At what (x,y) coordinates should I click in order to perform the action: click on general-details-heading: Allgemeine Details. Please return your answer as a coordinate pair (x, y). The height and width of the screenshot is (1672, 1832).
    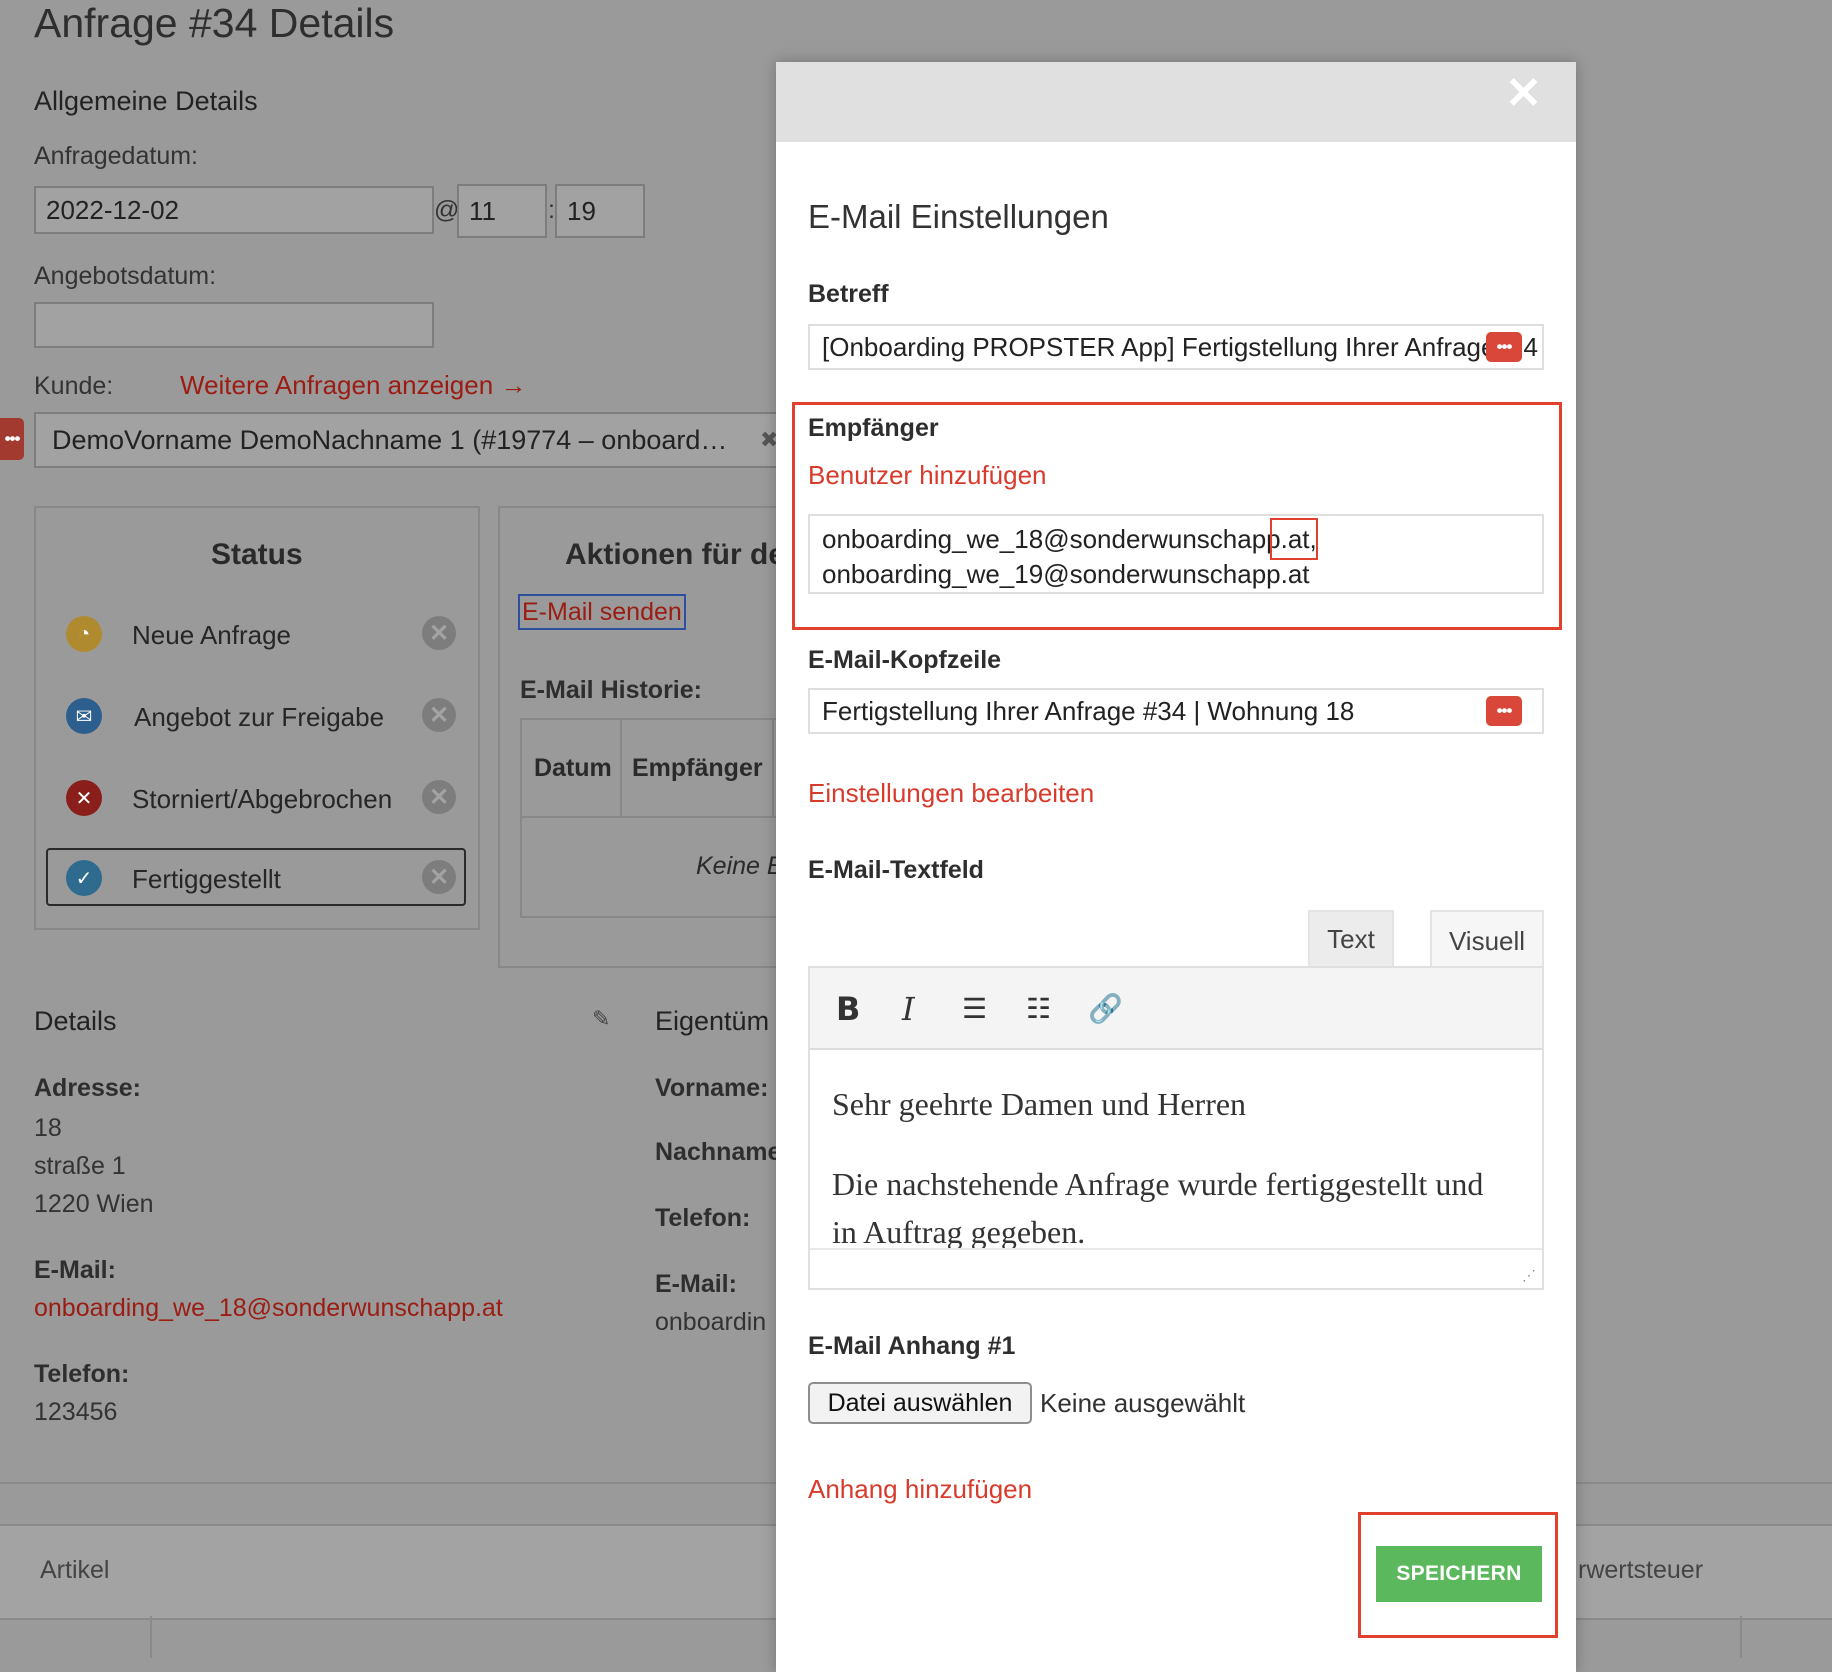
    Looking at the image, I should click on (146, 101).